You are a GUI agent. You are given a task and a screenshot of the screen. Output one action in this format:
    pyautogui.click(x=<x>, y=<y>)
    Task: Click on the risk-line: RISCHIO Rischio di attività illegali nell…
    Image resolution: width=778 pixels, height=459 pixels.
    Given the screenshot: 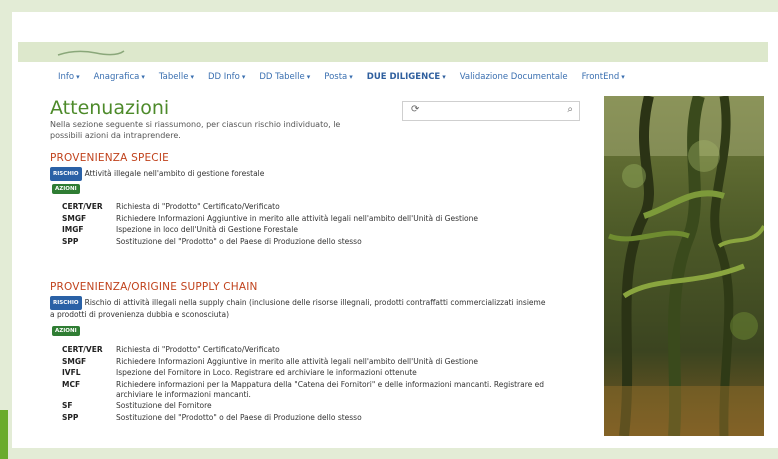 What is the action you would take?
    pyautogui.click(x=300, y=308)
    